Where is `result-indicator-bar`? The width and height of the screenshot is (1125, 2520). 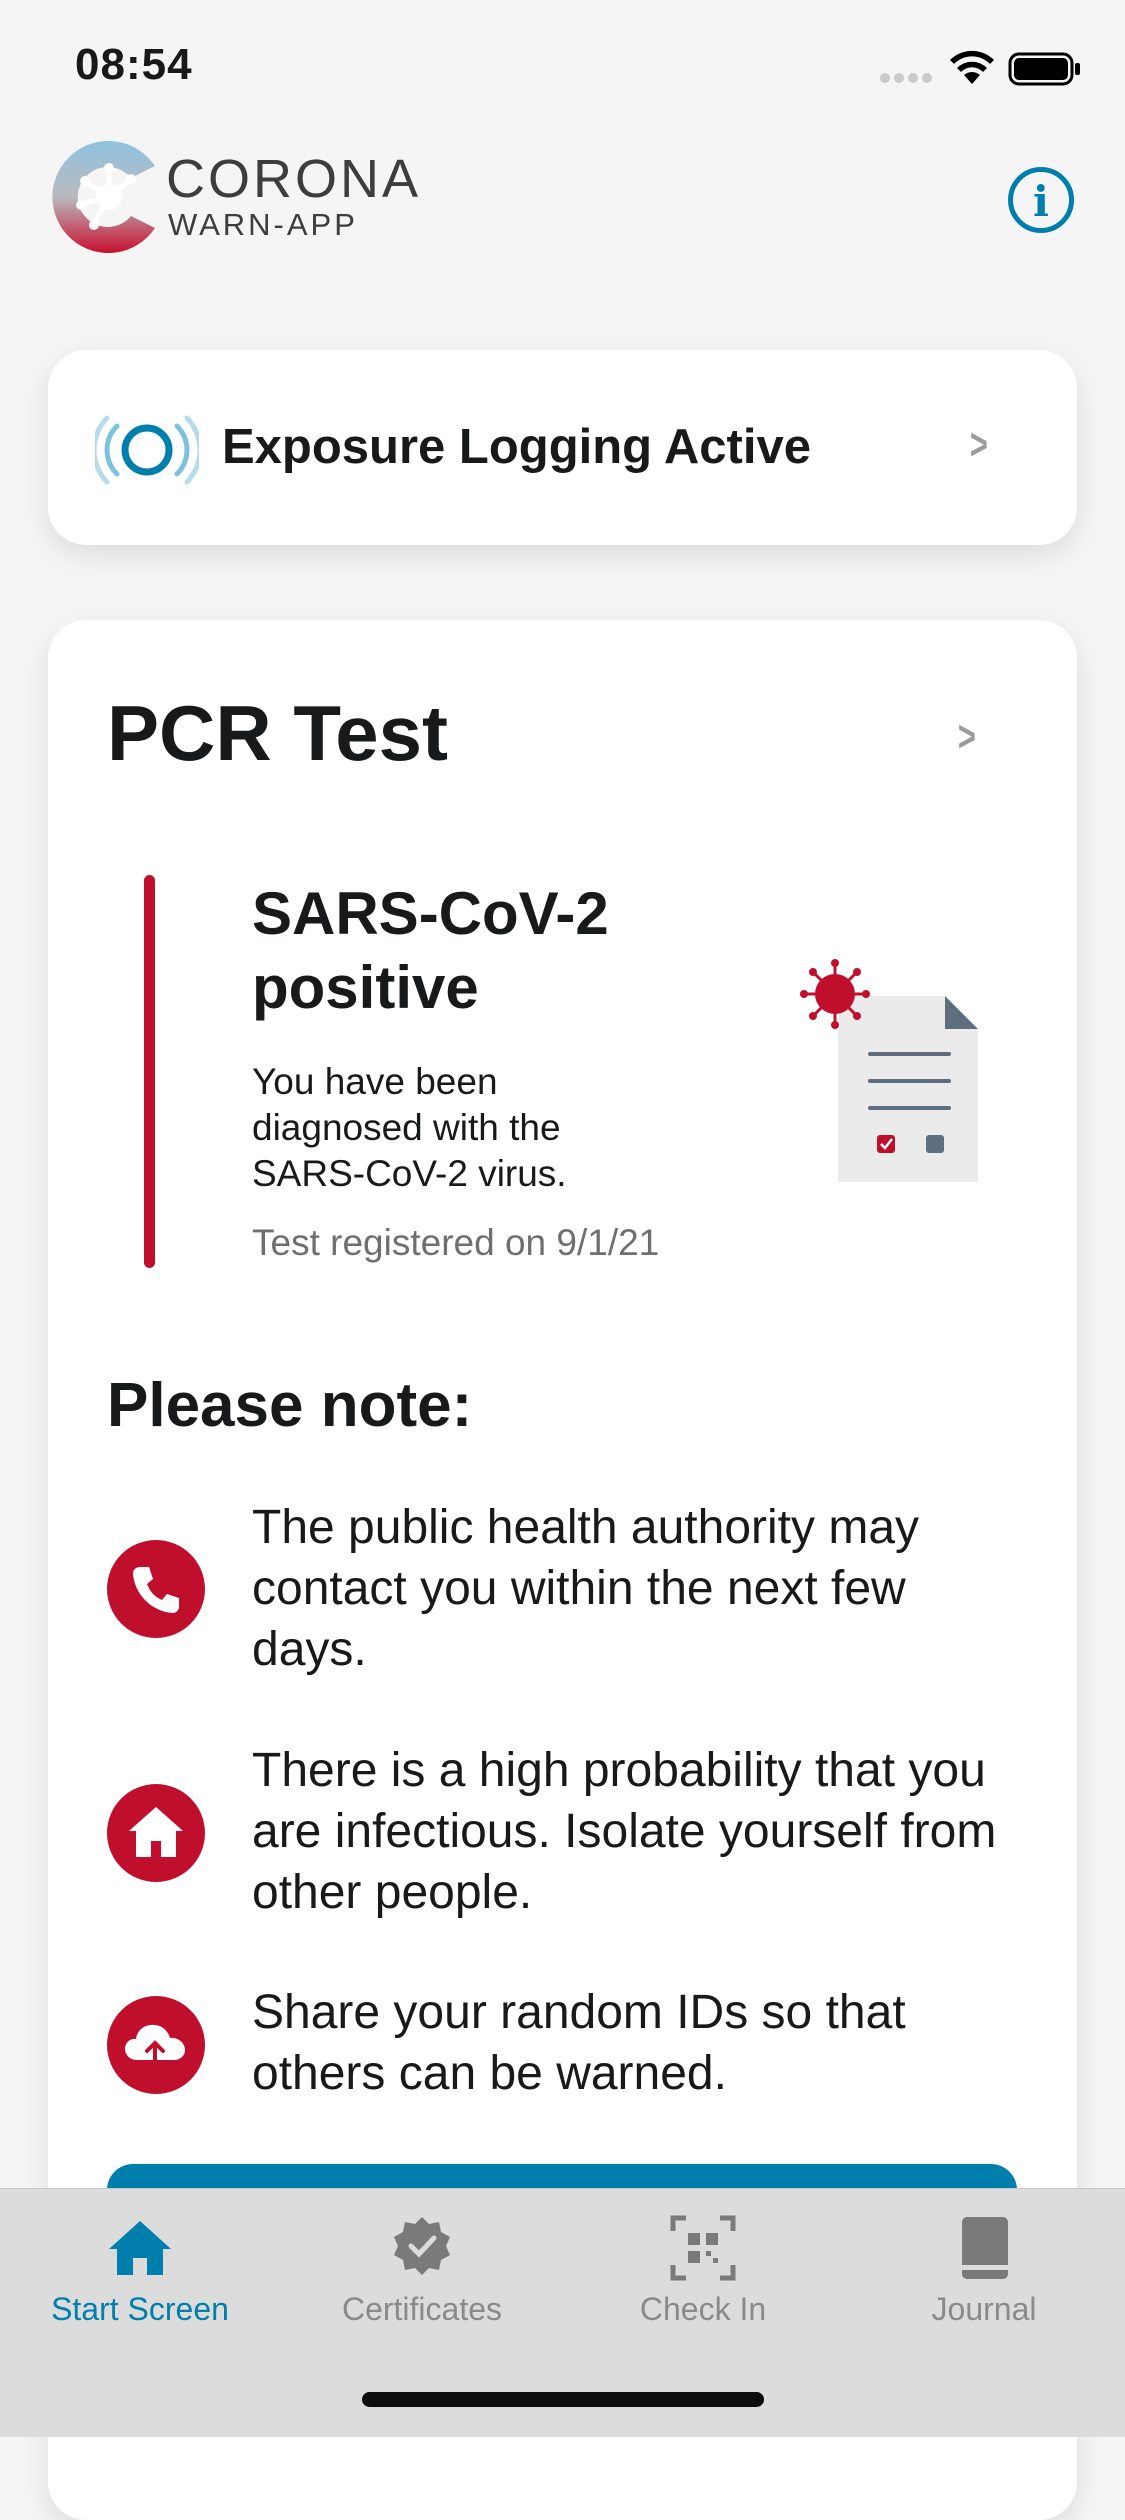
result-indicator-bar is located at coordinates (149, 1071).